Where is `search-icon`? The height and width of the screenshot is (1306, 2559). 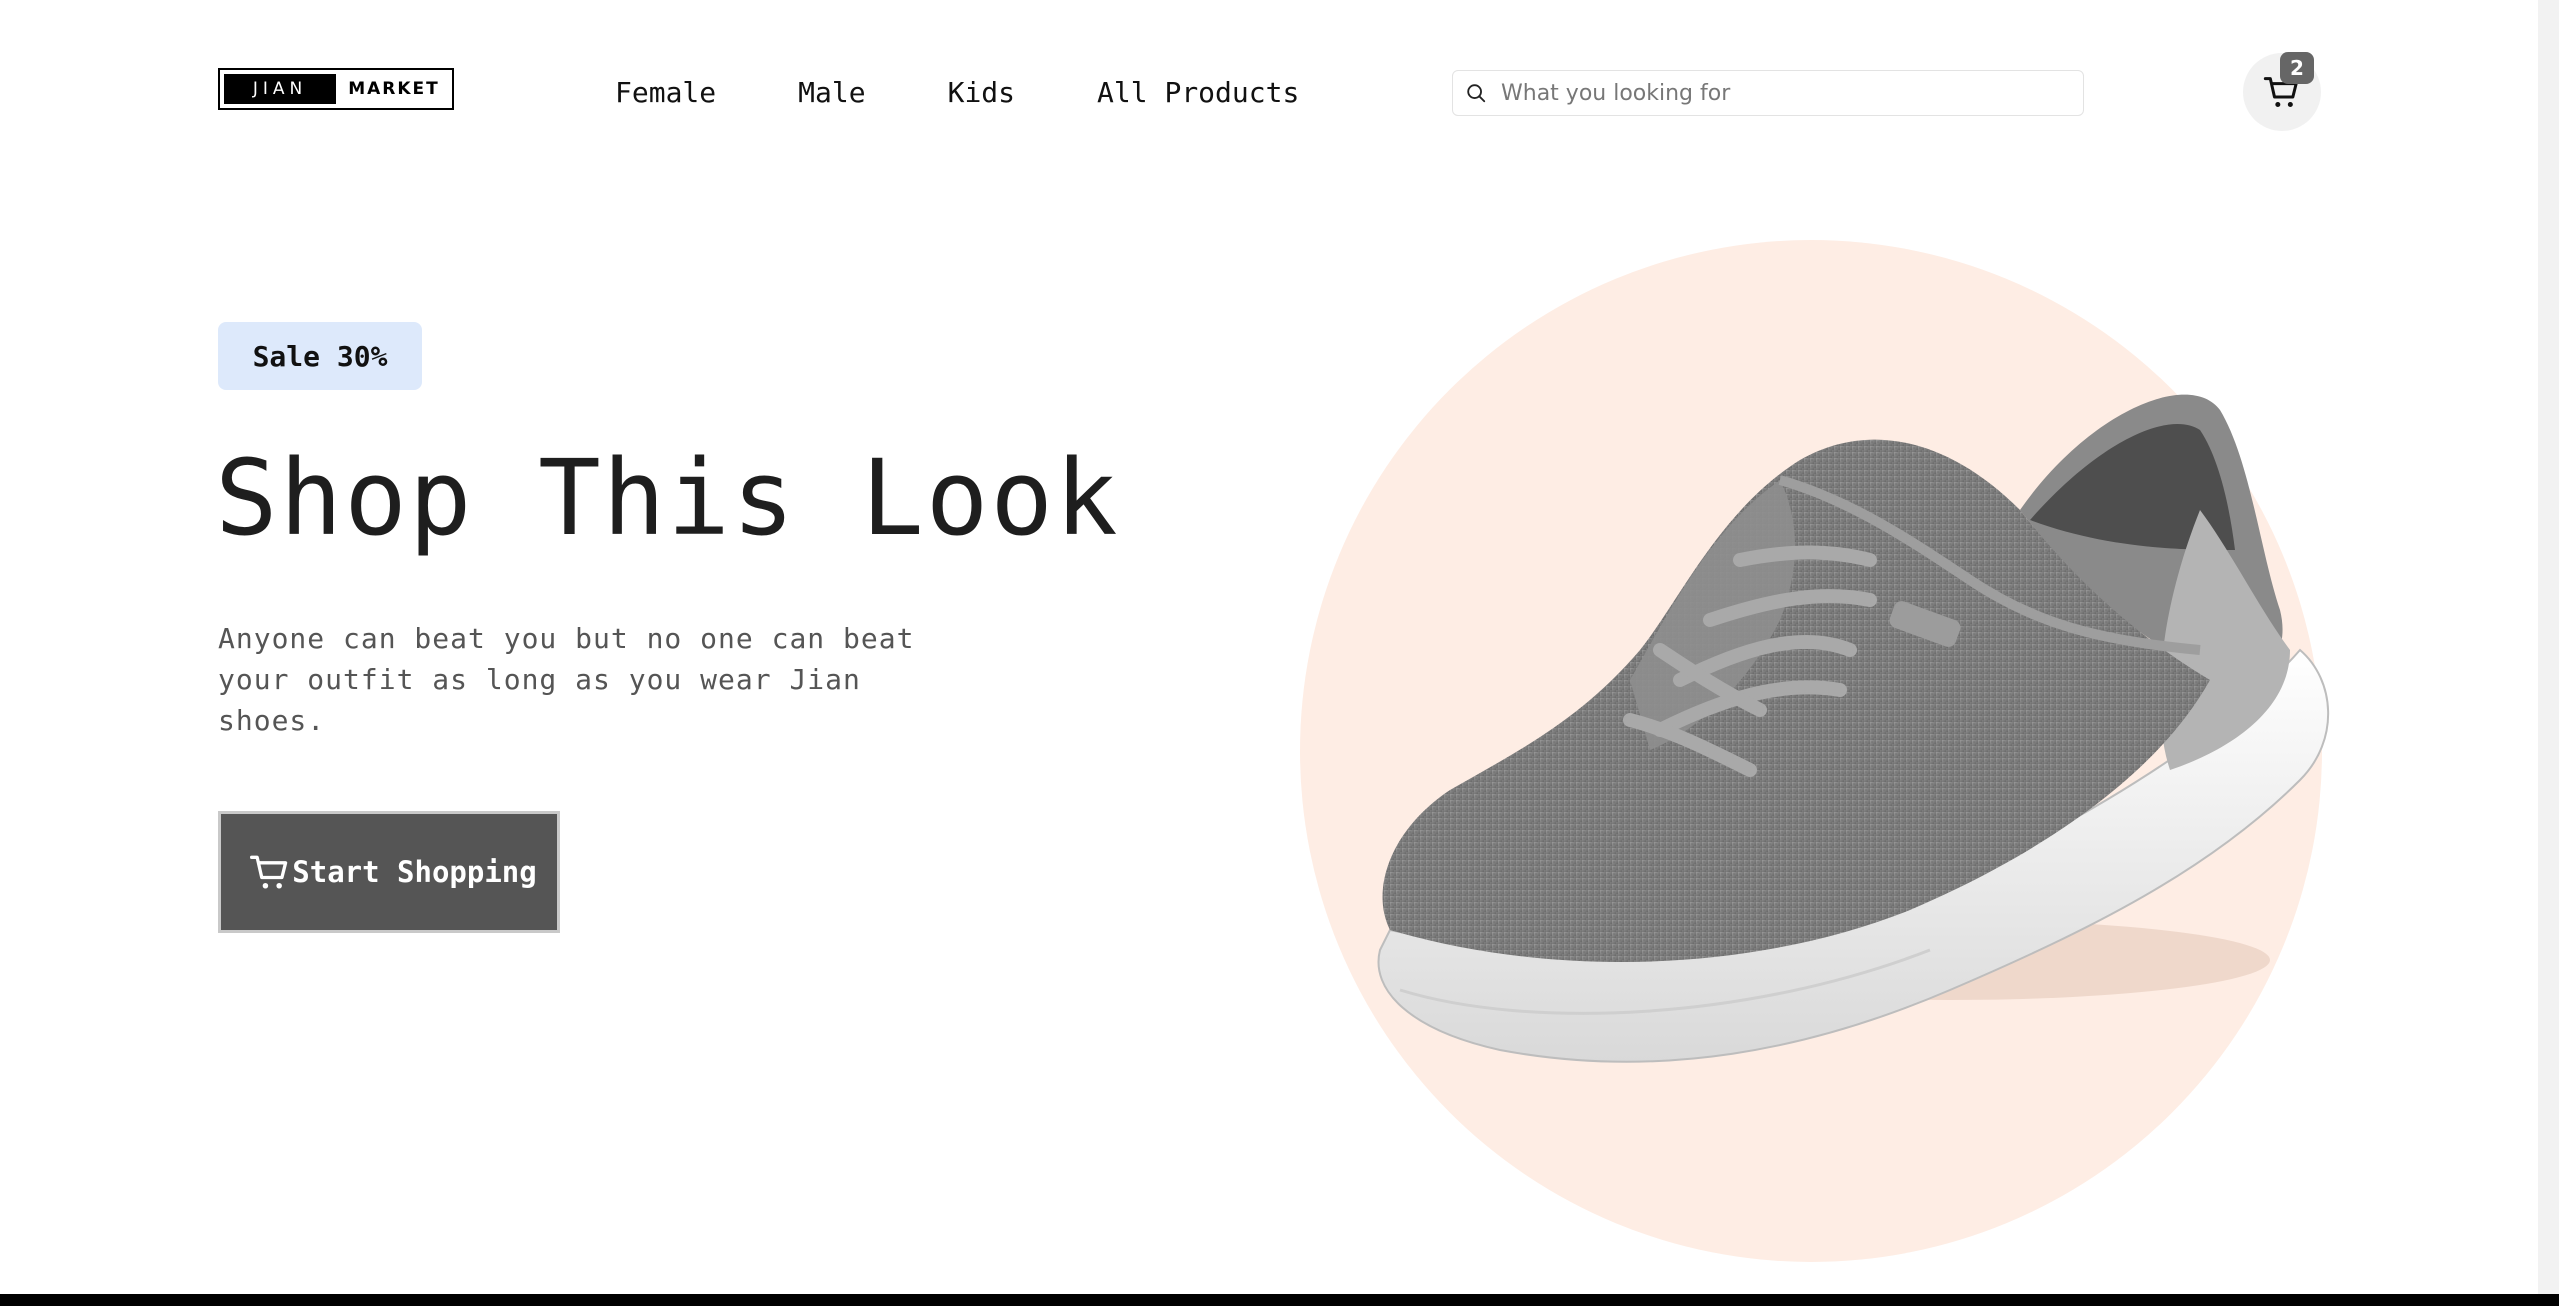 search-icon is located at coordinates (1476, 93).